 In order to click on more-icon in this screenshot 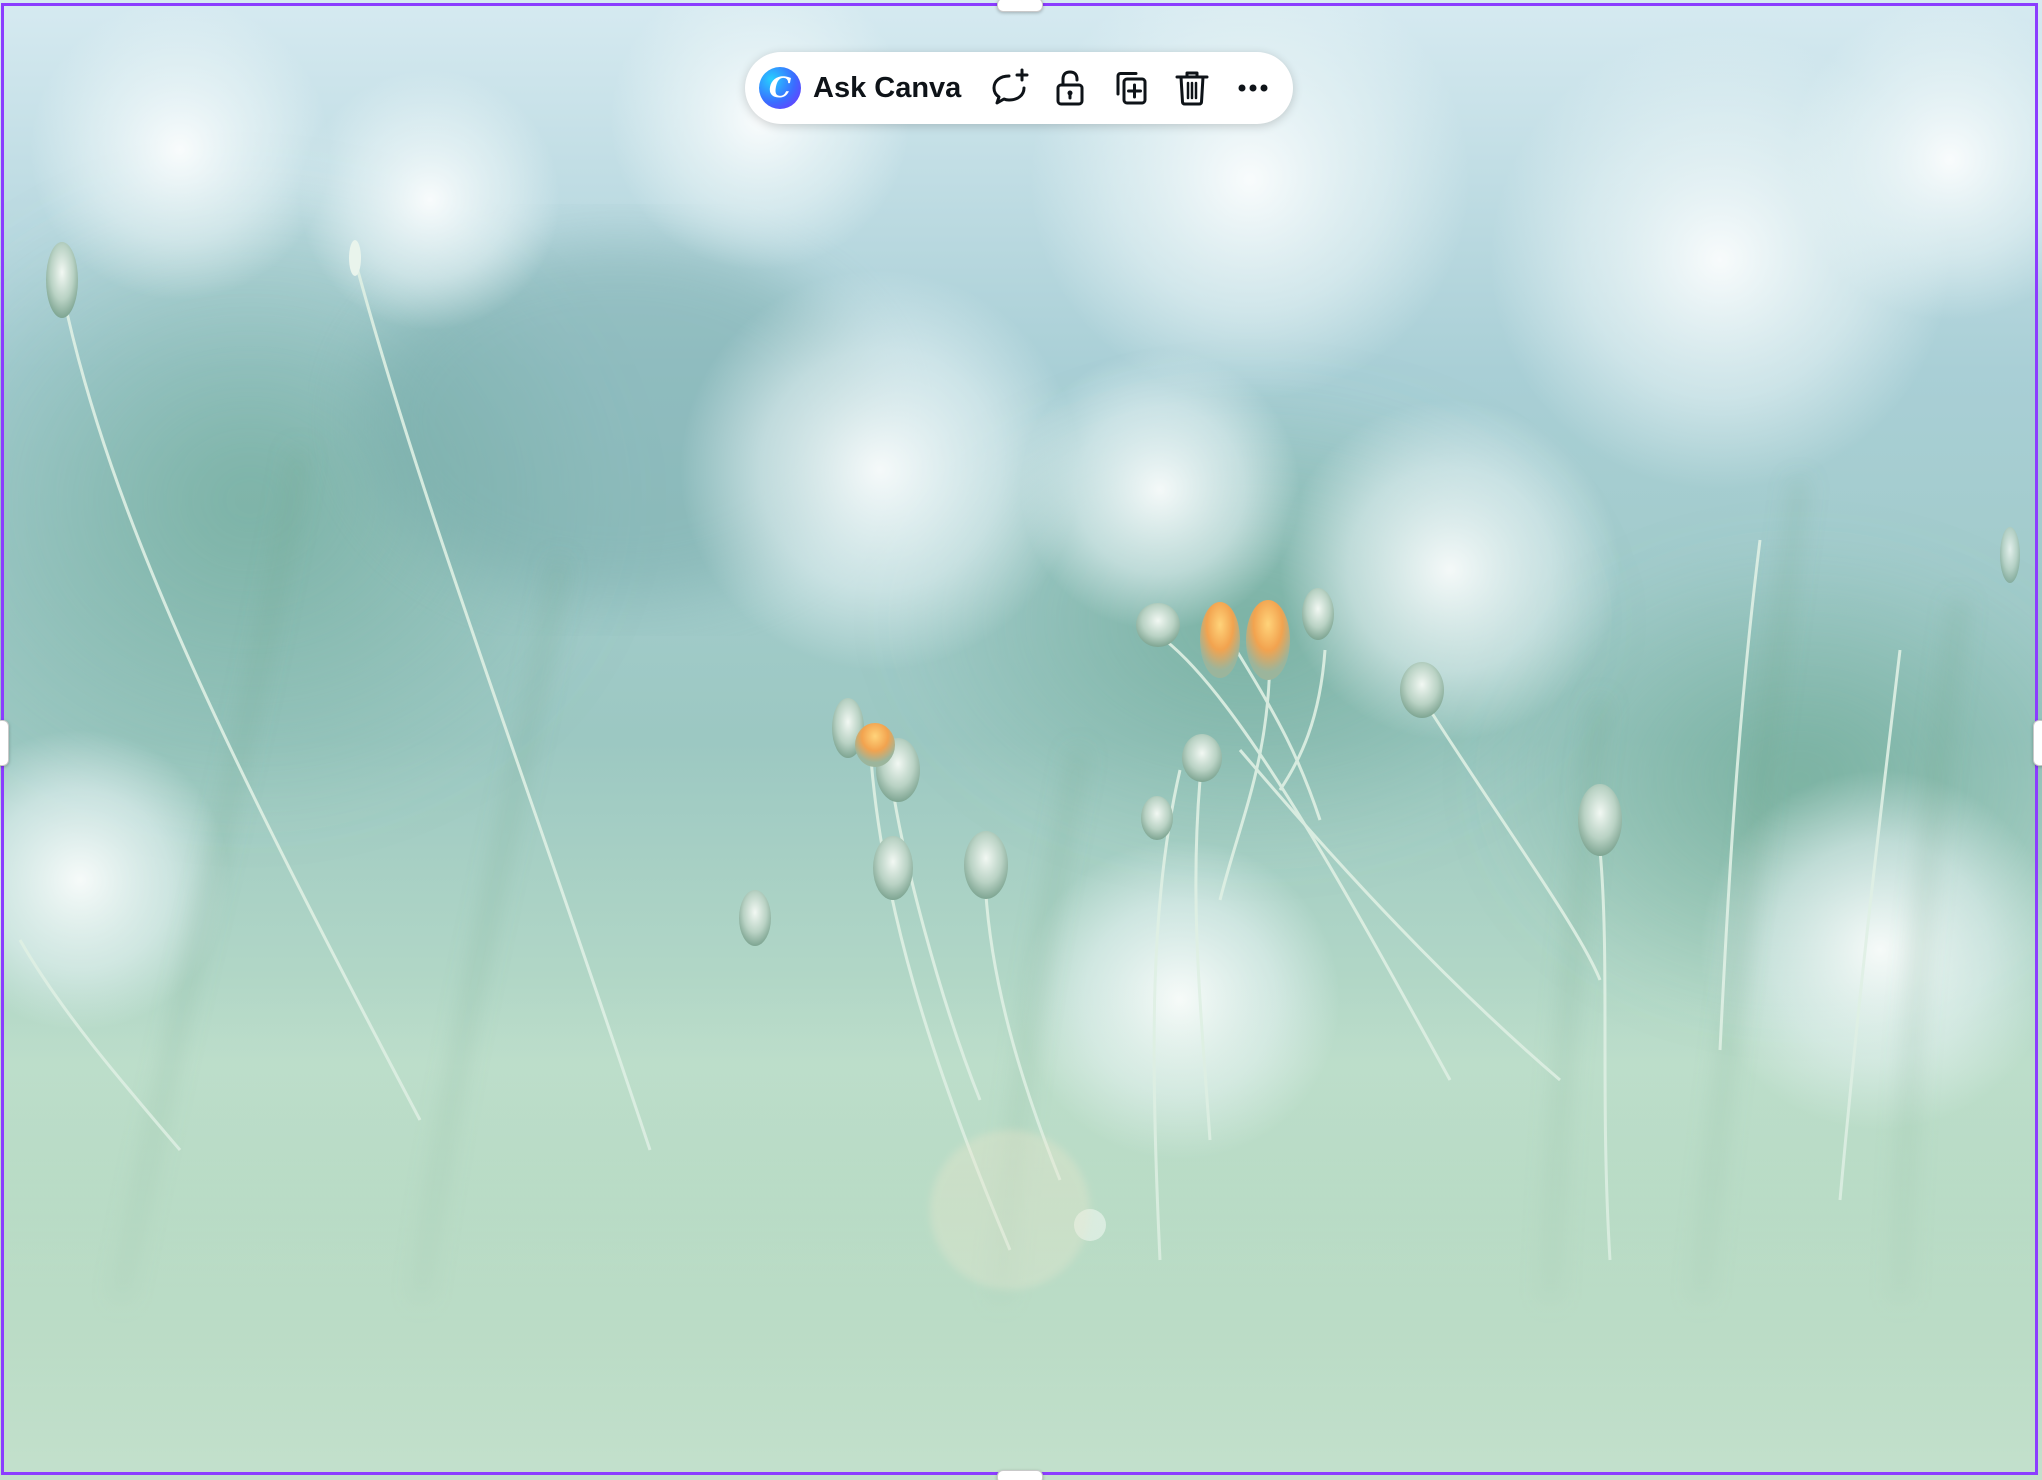, I will do `click(1253, 88)`.